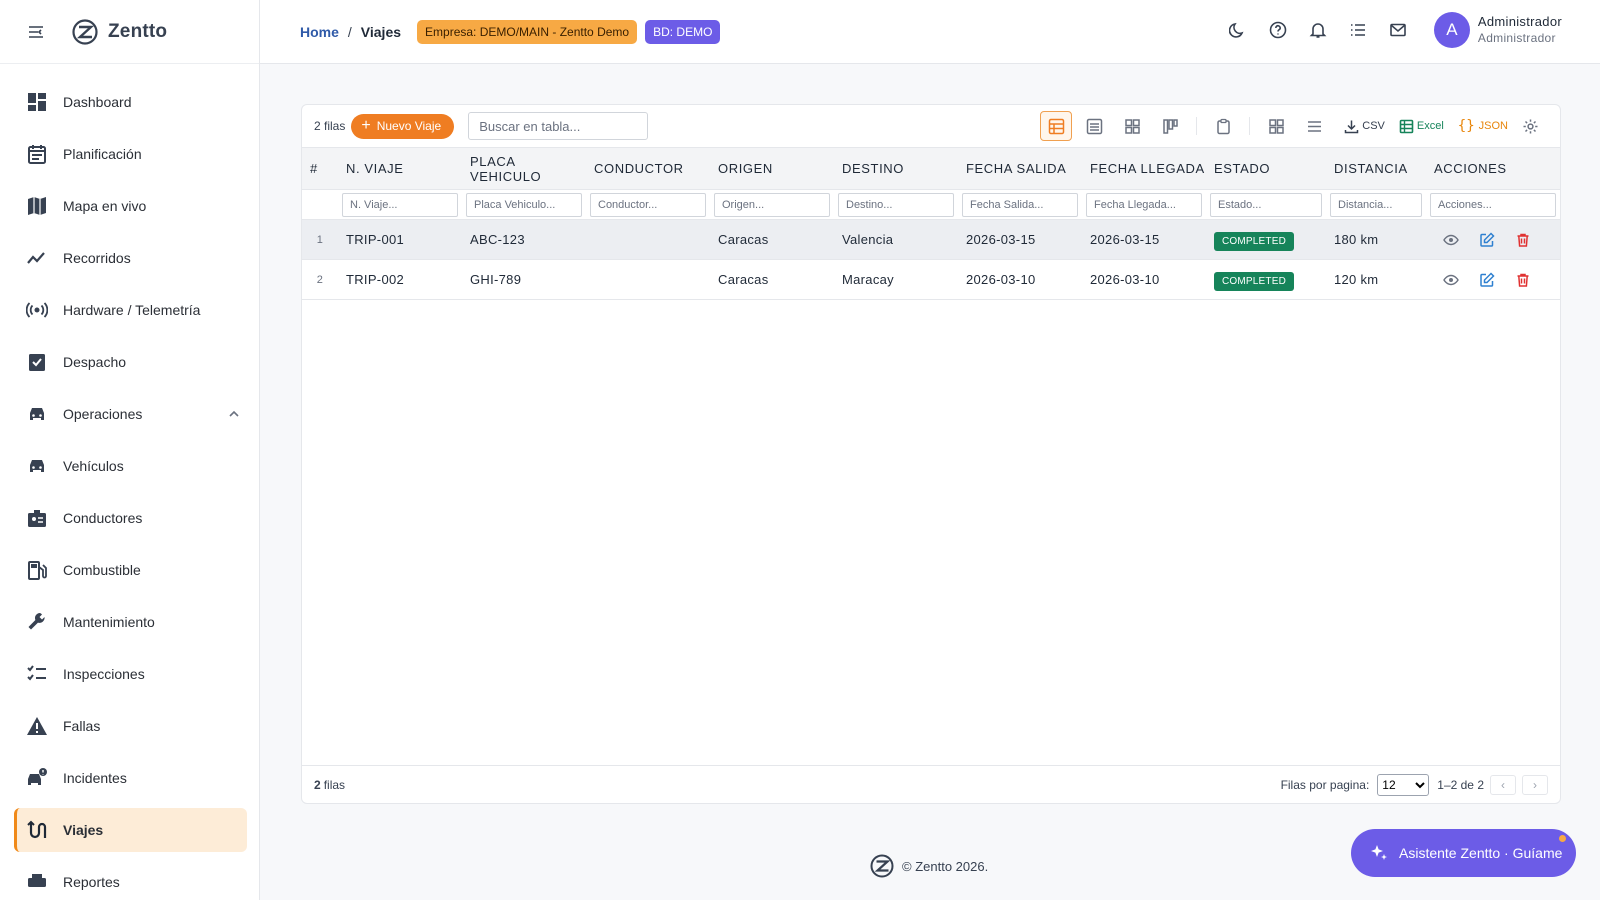 Image resolution: width=1600 pixels, height=900 pixels. What do you see at coordinates (1250, 126) in the screenshot?
I see `toolbar-divider` at bounding box center [1250, 126].